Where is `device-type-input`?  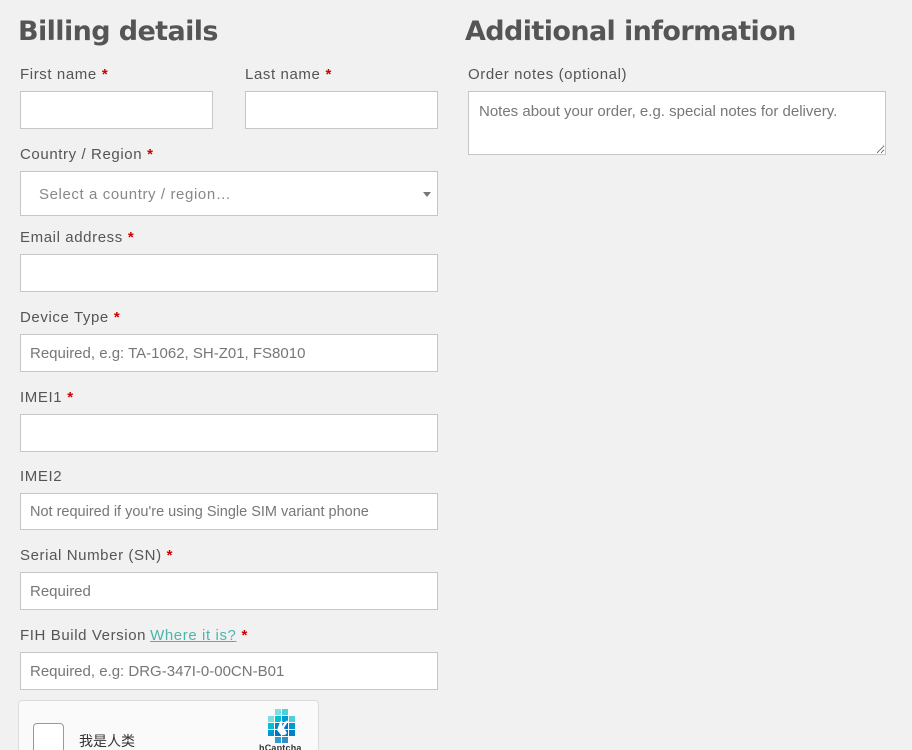
device-type-input is located at coordinates (229, 353).